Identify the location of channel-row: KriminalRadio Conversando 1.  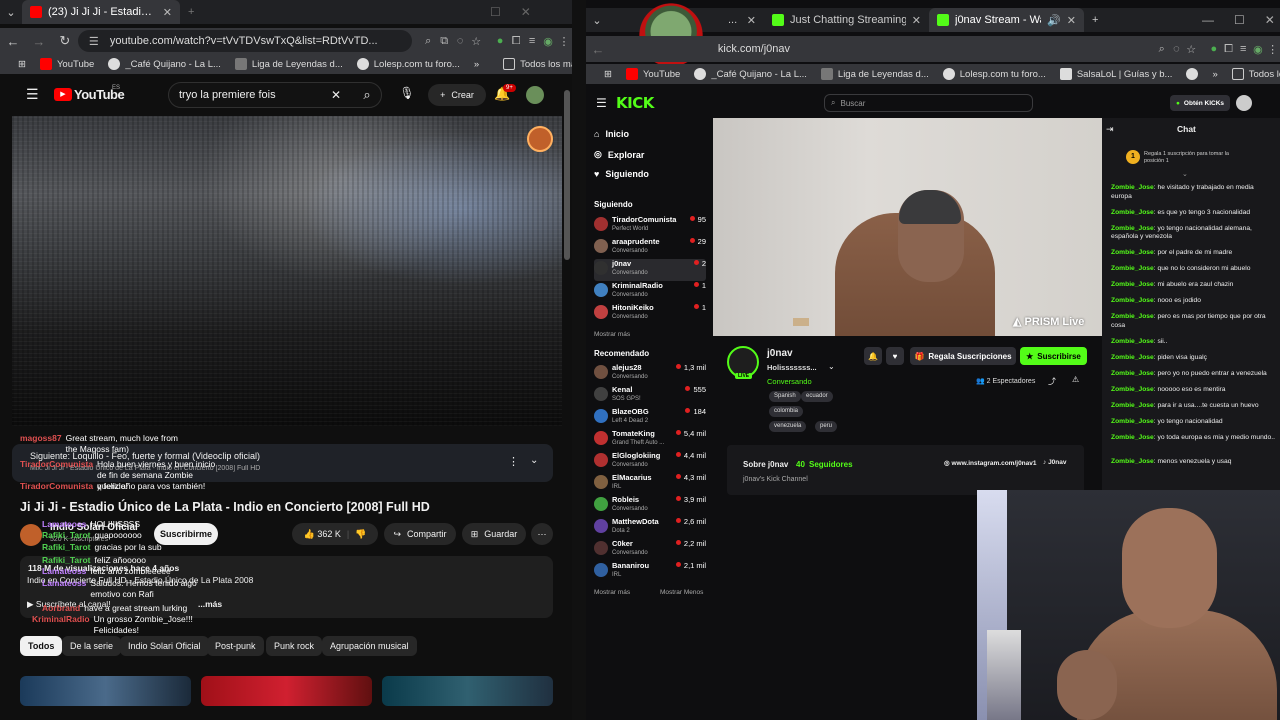
(650, 292).